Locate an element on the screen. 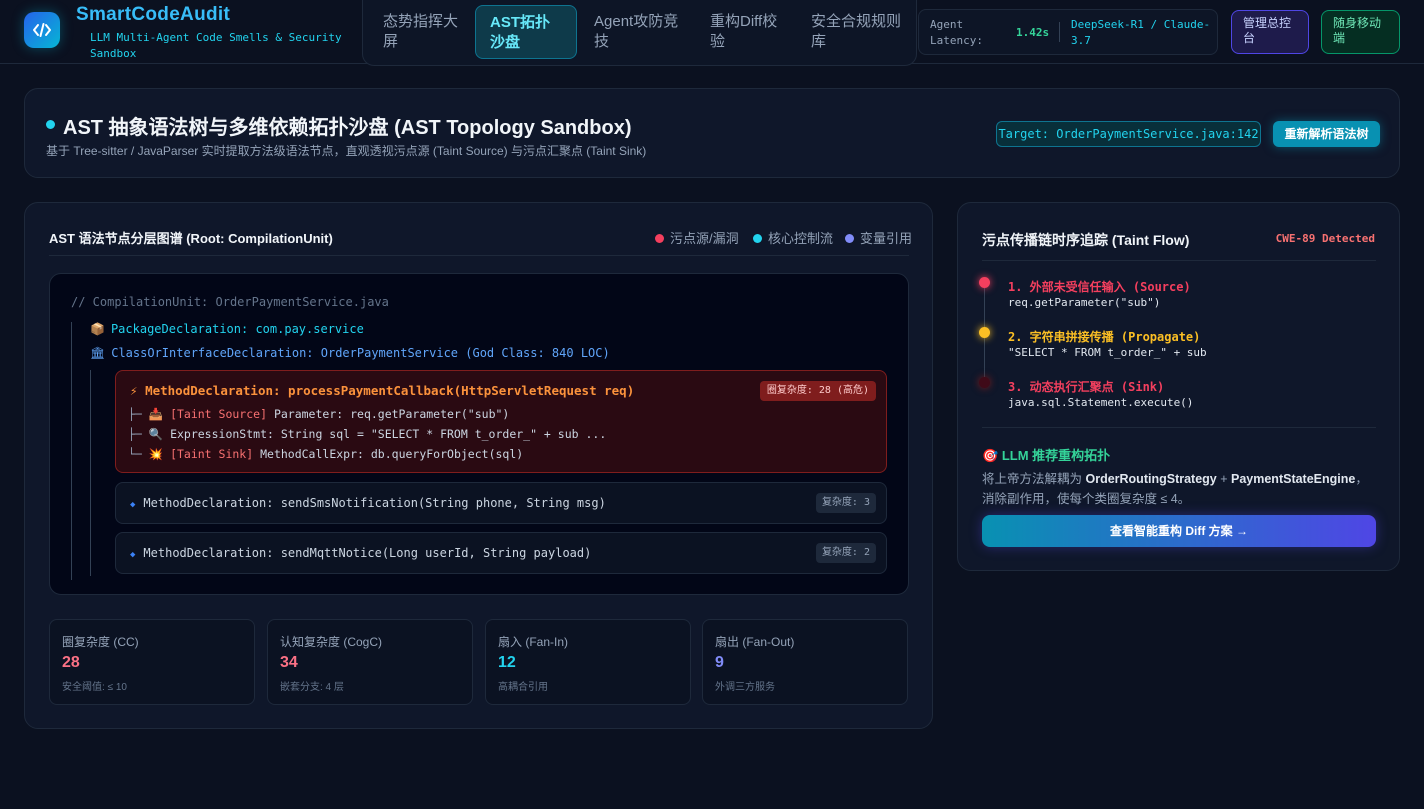 Image resolution: width=1424 pixels, height=809 pixels. strategy-name: OrderRoutingStrategy is located at coordinates (1151, 479).